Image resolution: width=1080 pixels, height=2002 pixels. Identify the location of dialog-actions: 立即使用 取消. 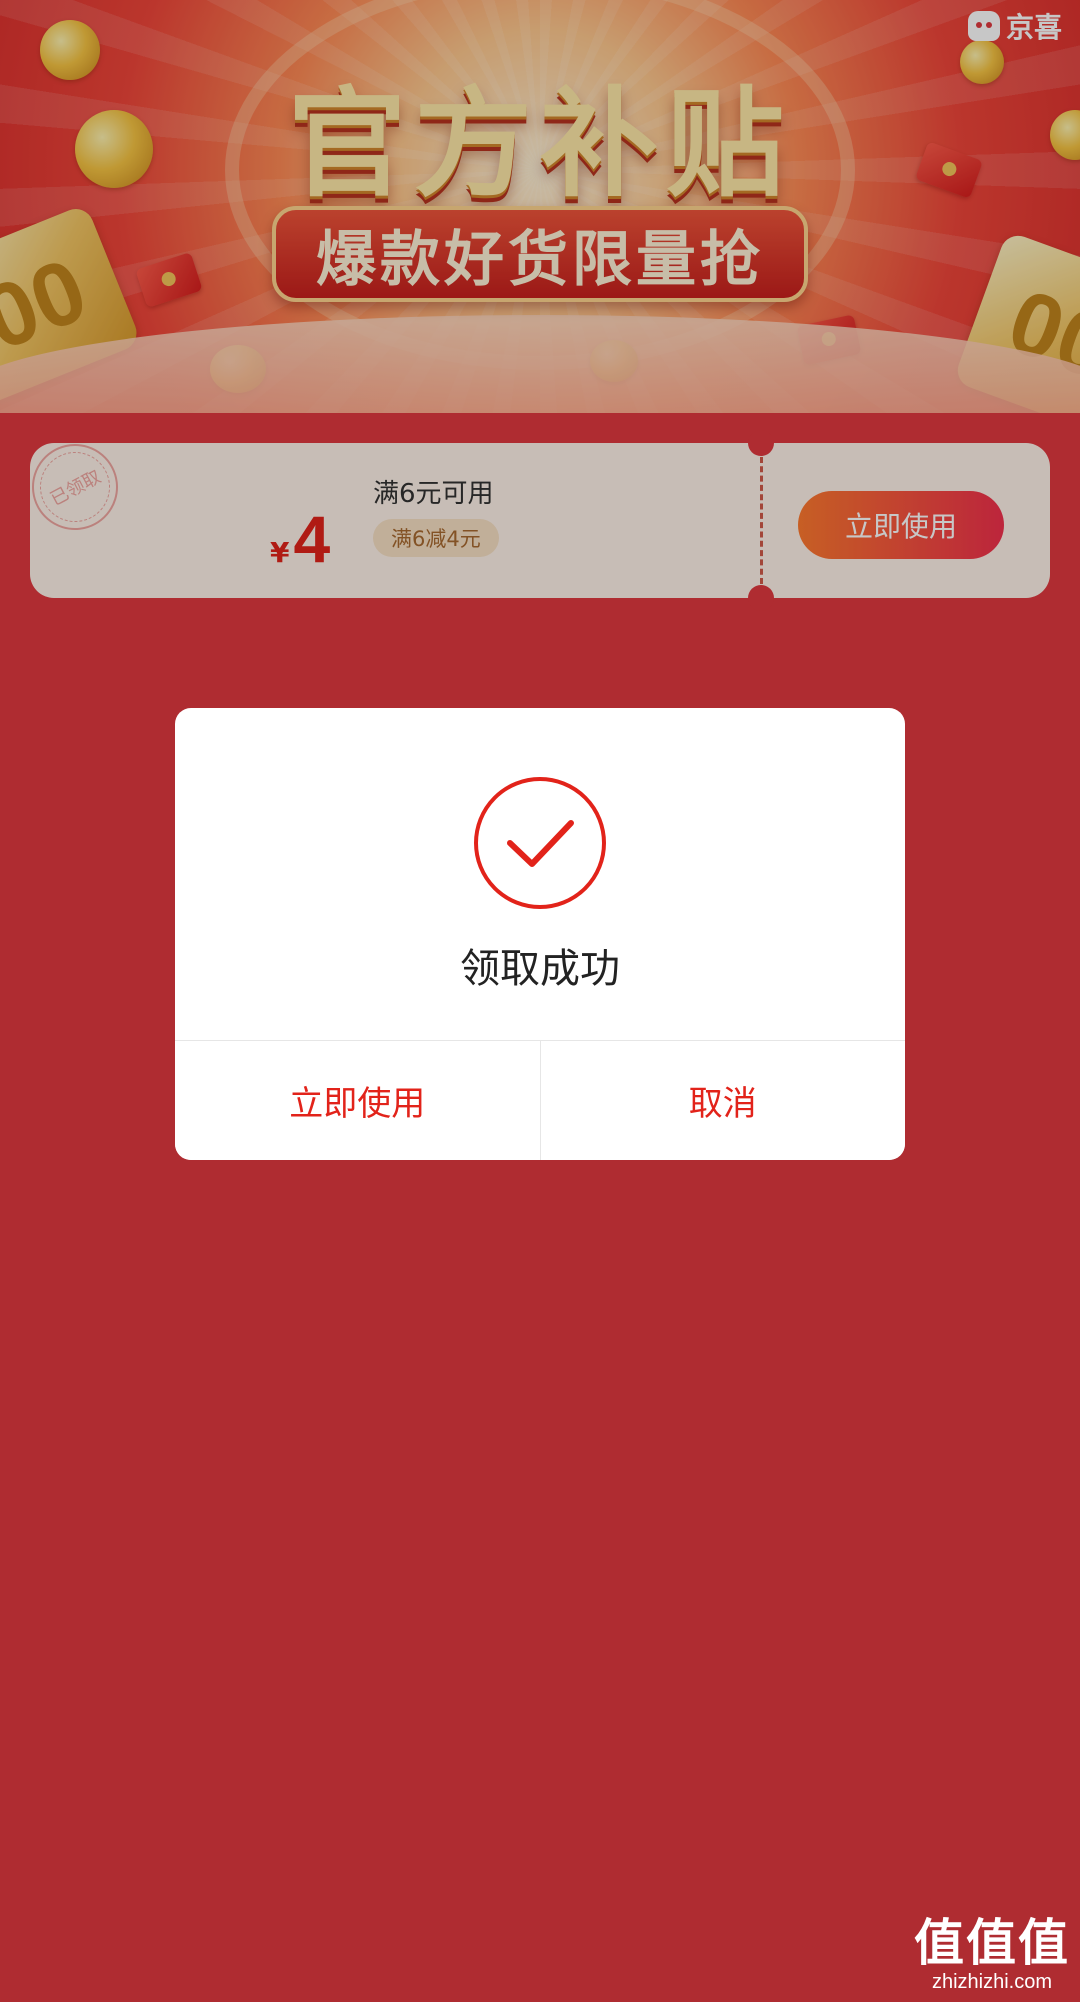
(540, 1100).